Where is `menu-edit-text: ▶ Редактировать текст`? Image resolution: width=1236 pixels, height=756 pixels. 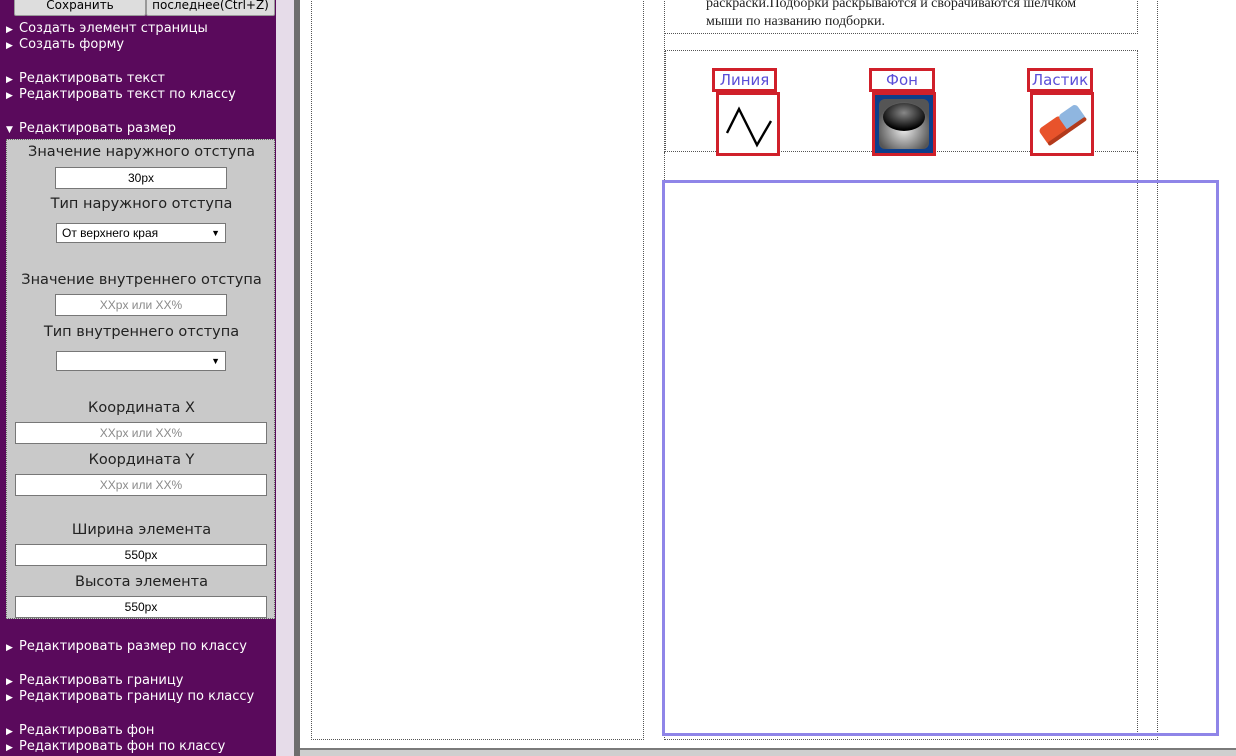 menu-edit-text: ▶ Редактировать текст is located at coordinates (85, 78).